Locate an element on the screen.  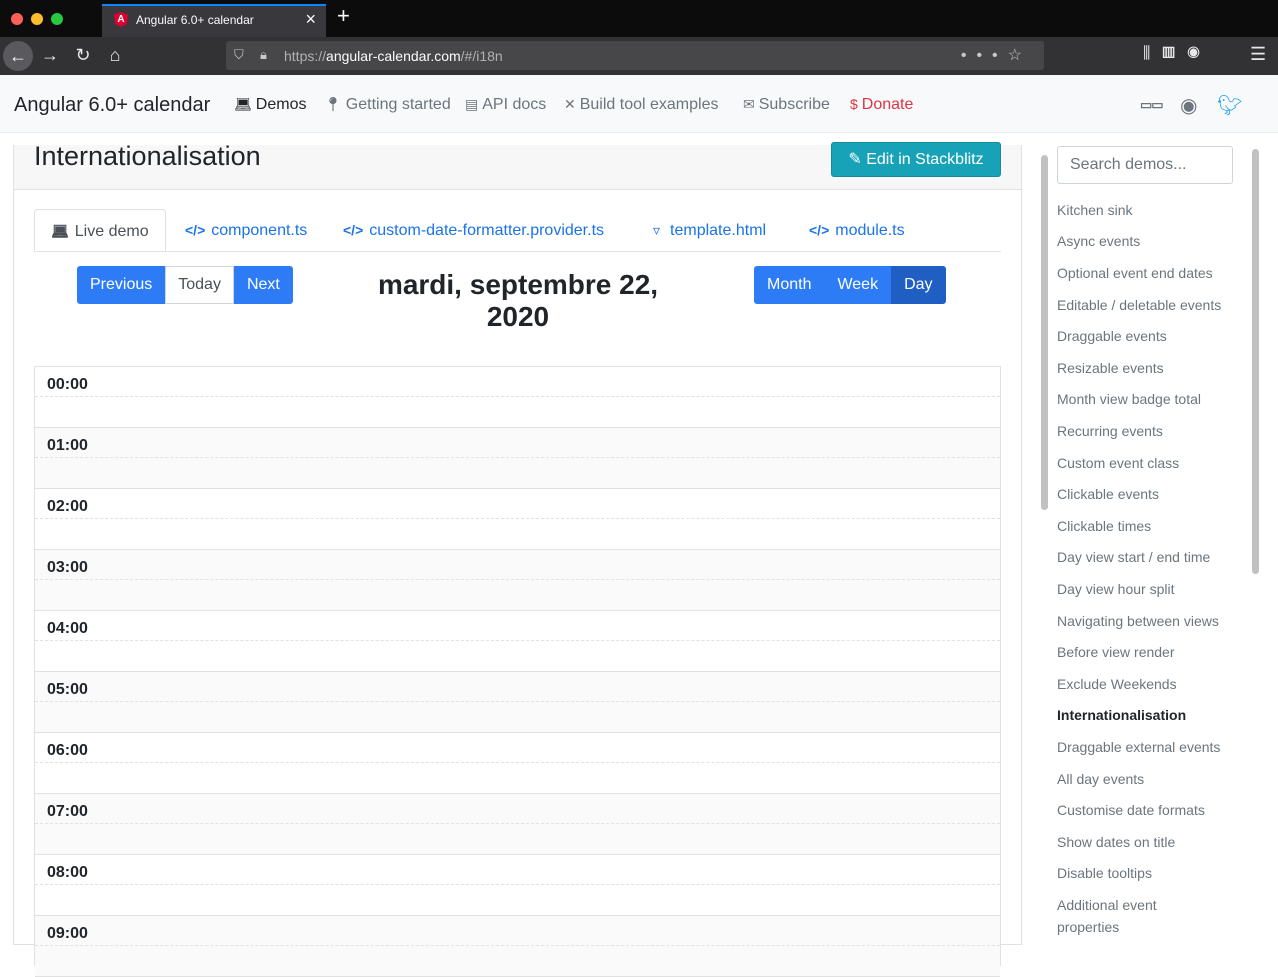
hour-label: 04:00 is located at coordinates (67, 628).